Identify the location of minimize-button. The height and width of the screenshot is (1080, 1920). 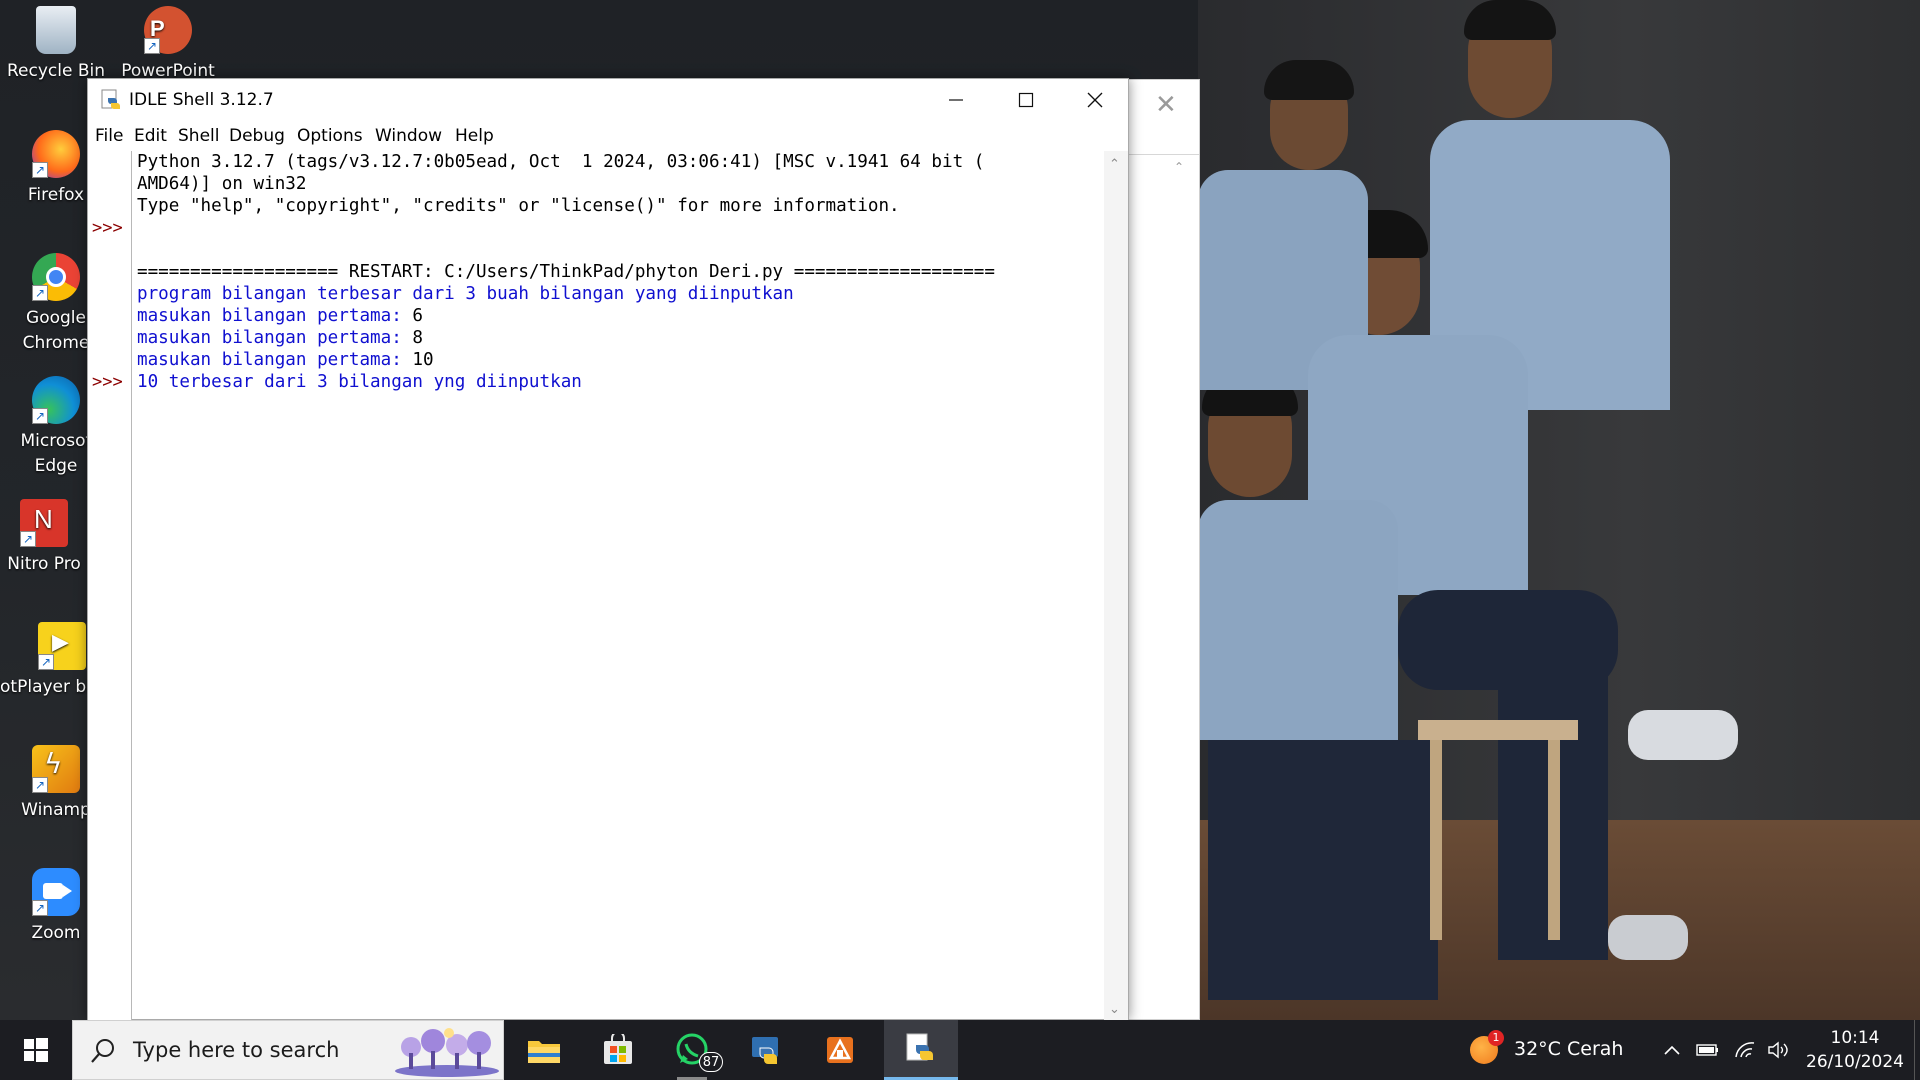
(956, 100).